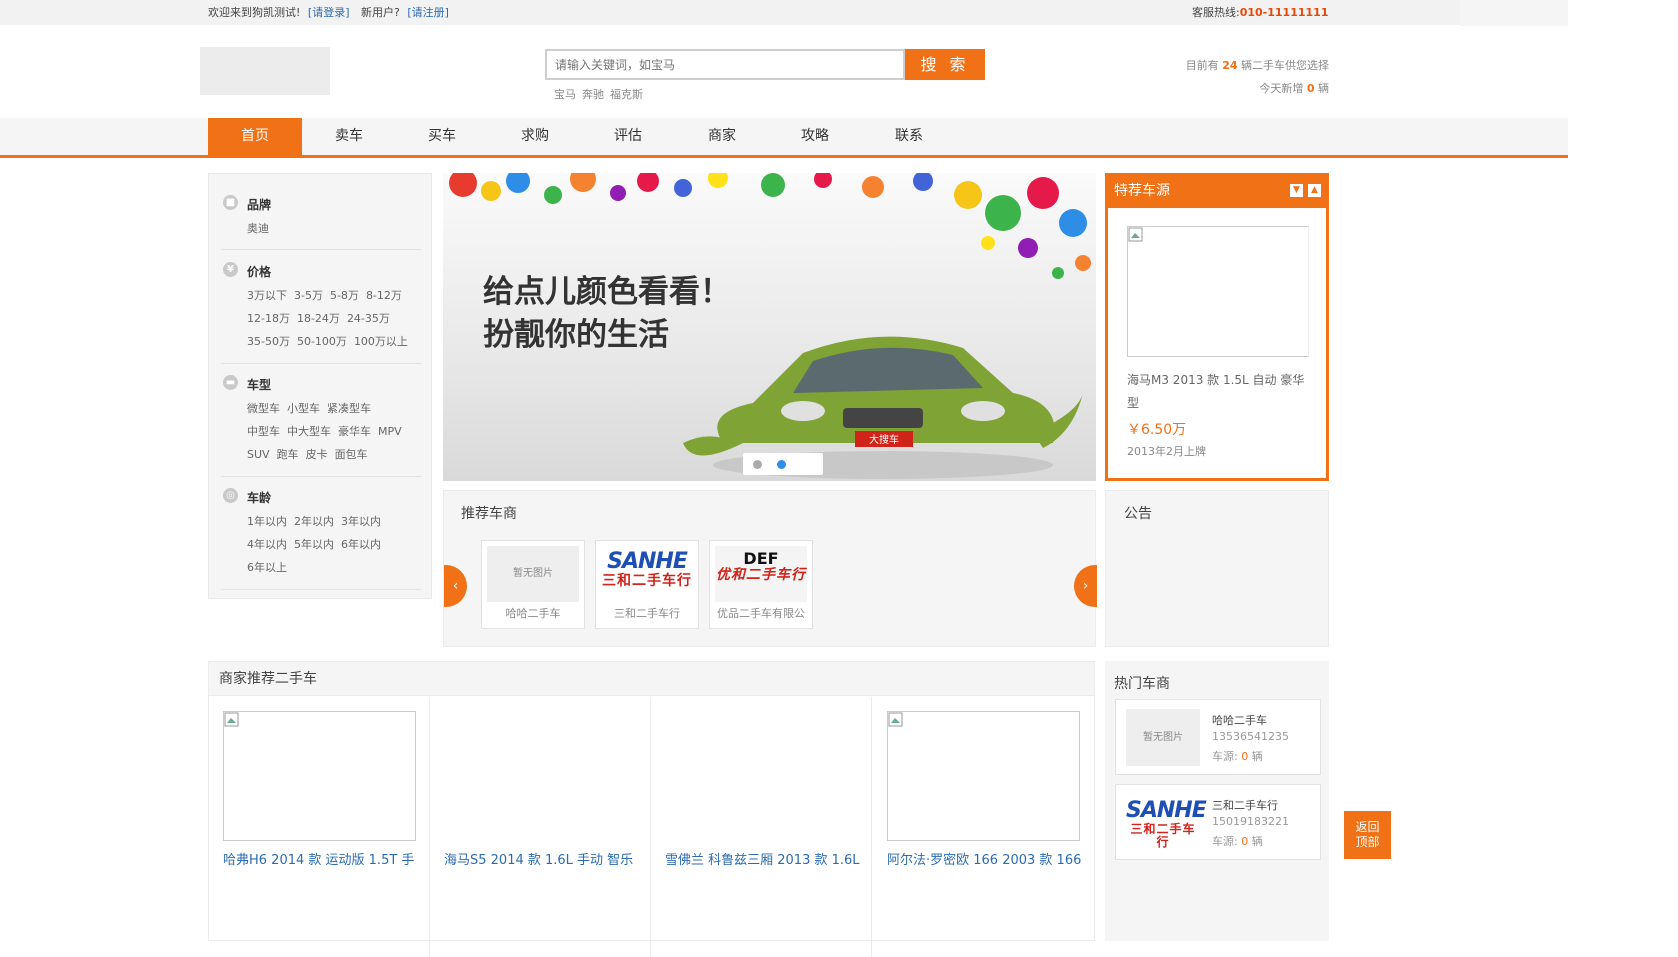  What do you see at coordinates (725, 64) in the screenshot?
I see `search-input` at bounding box center [725, 64].